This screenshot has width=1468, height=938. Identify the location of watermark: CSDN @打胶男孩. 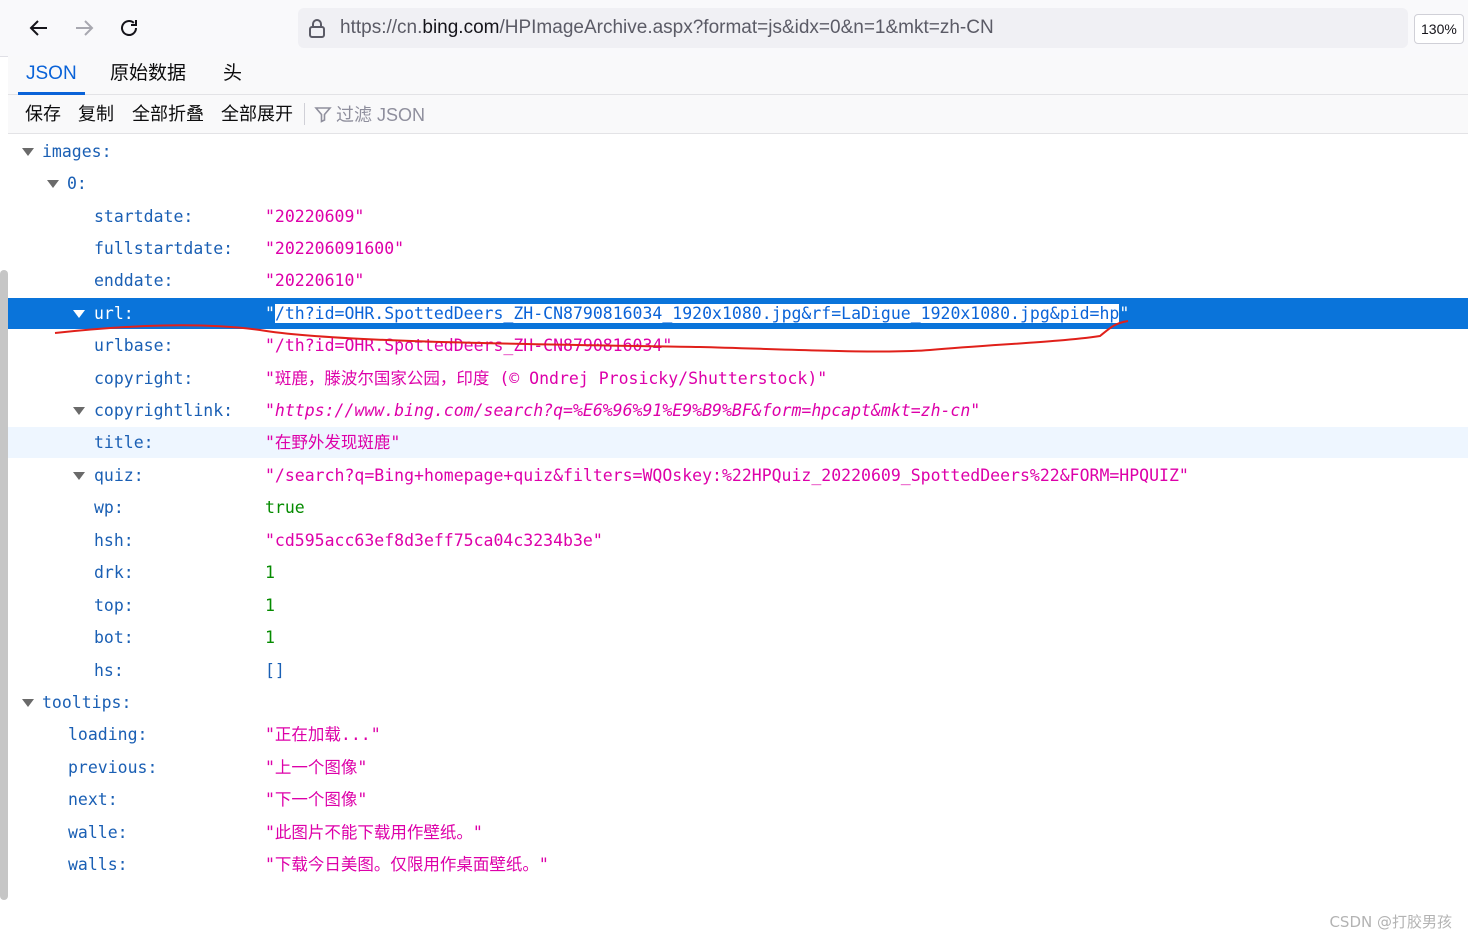
(1390, 922).